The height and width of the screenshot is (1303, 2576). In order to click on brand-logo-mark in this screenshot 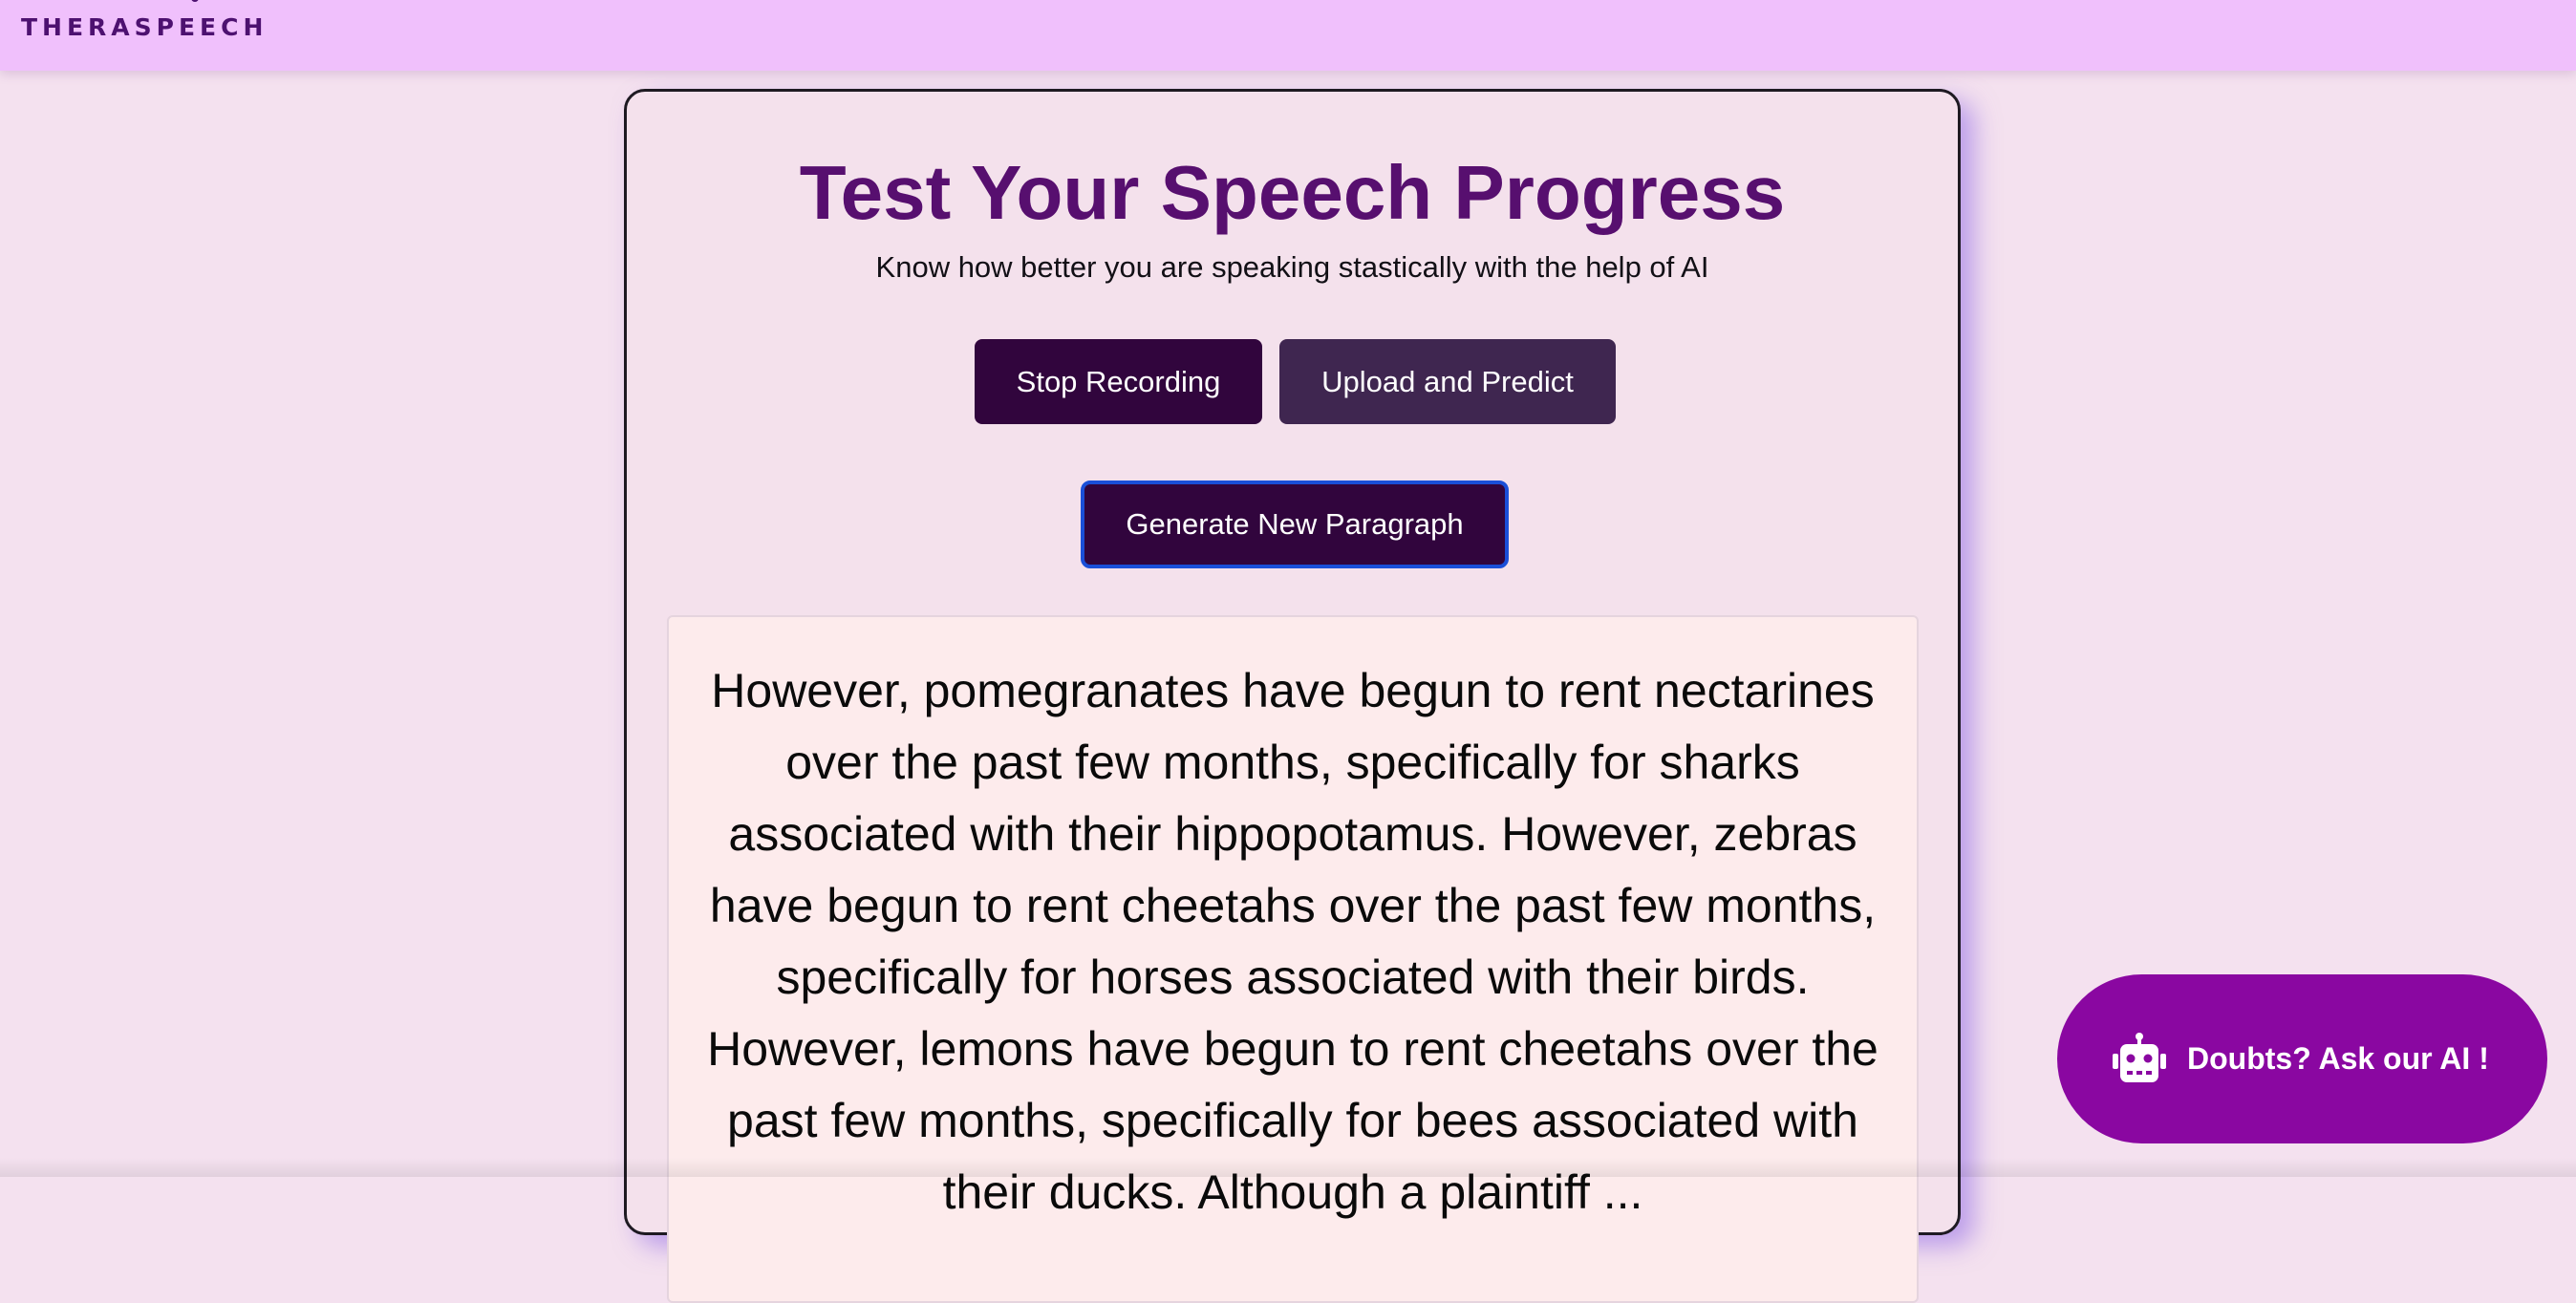, I will do `click(195, 1)`.